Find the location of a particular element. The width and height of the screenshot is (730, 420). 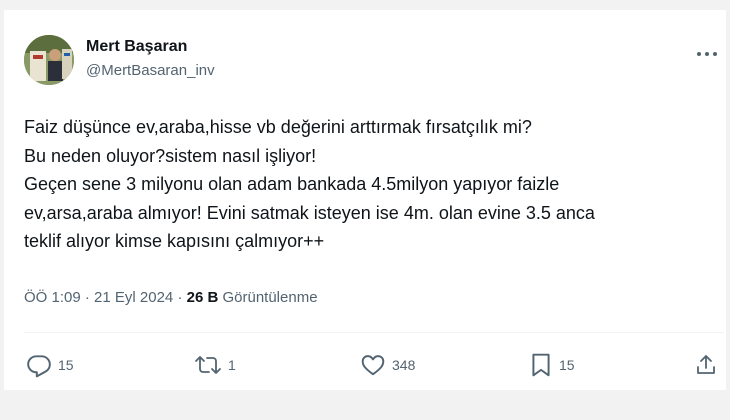

repost-button: 1 is located at coordinates (215, 365).